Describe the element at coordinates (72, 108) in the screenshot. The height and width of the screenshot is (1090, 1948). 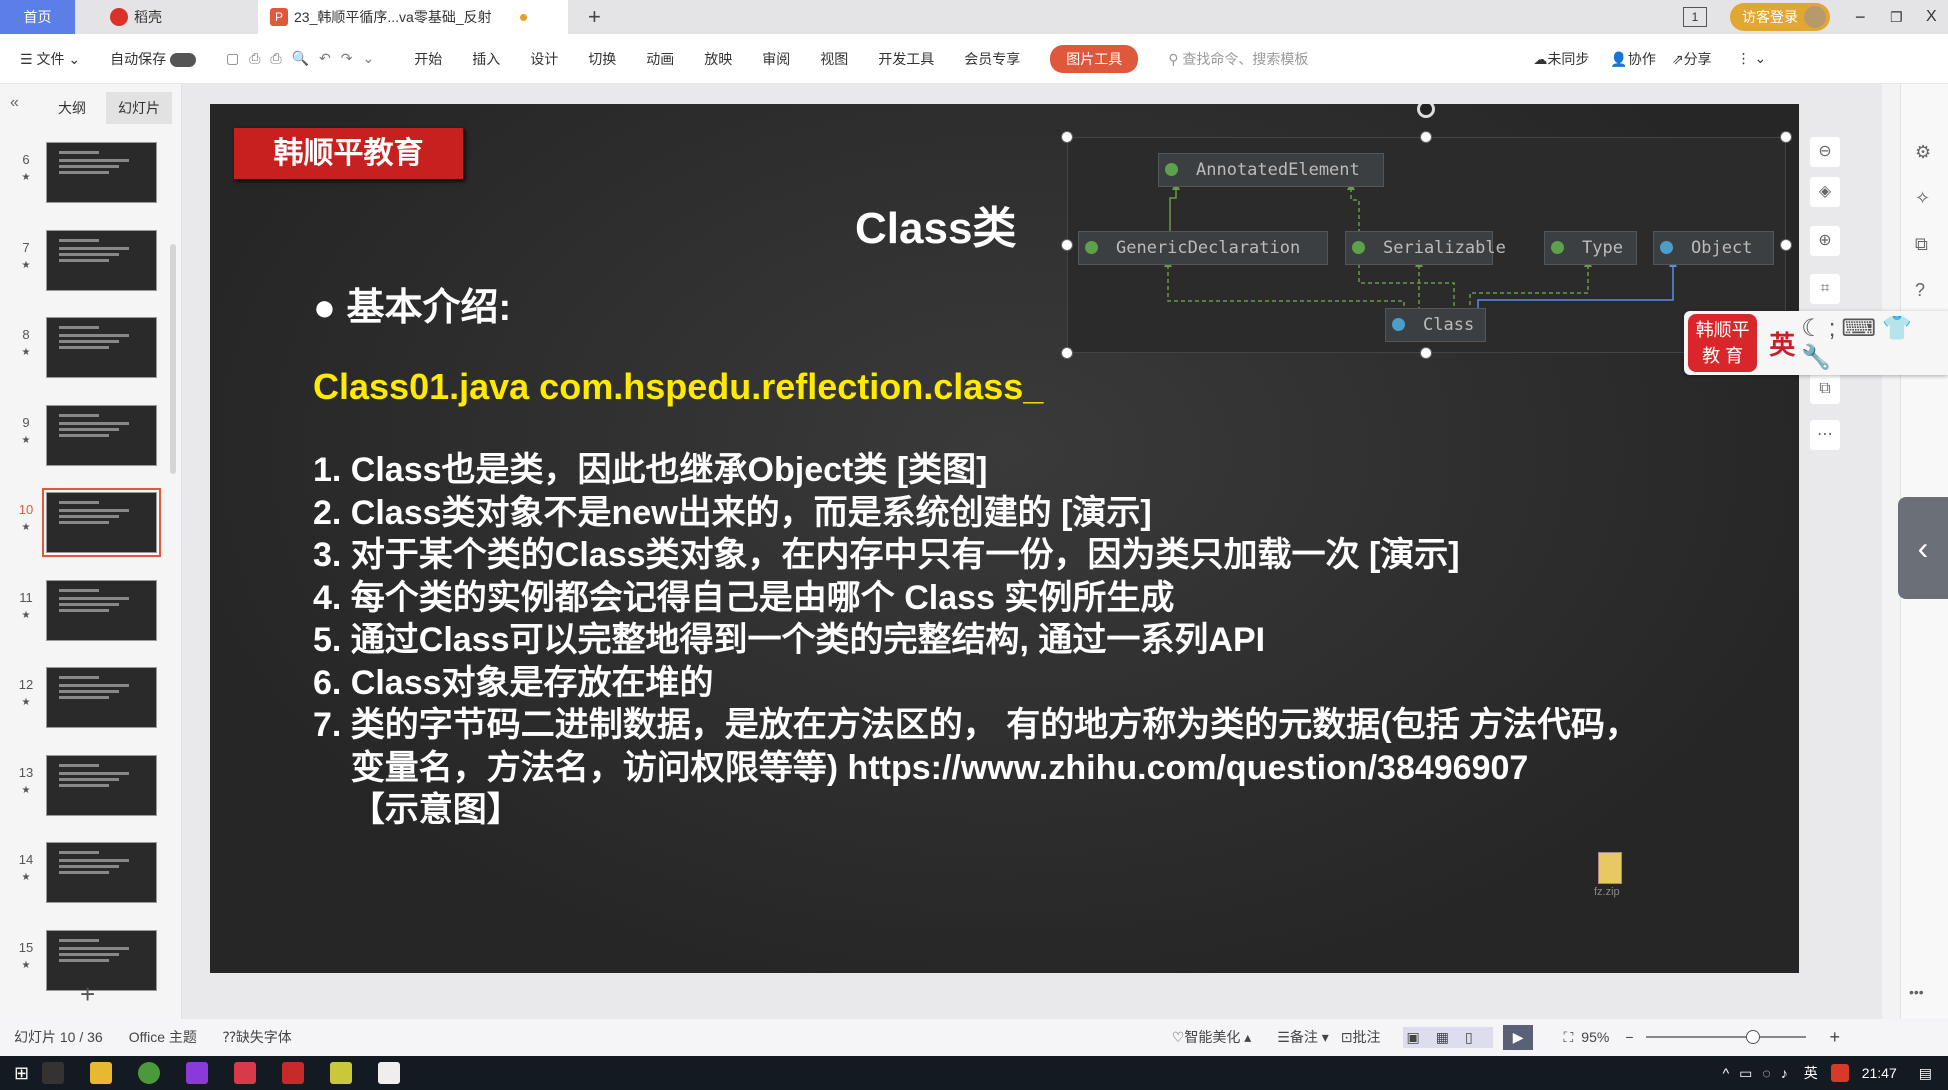
I see `tab-outline: 大纲` at that location.